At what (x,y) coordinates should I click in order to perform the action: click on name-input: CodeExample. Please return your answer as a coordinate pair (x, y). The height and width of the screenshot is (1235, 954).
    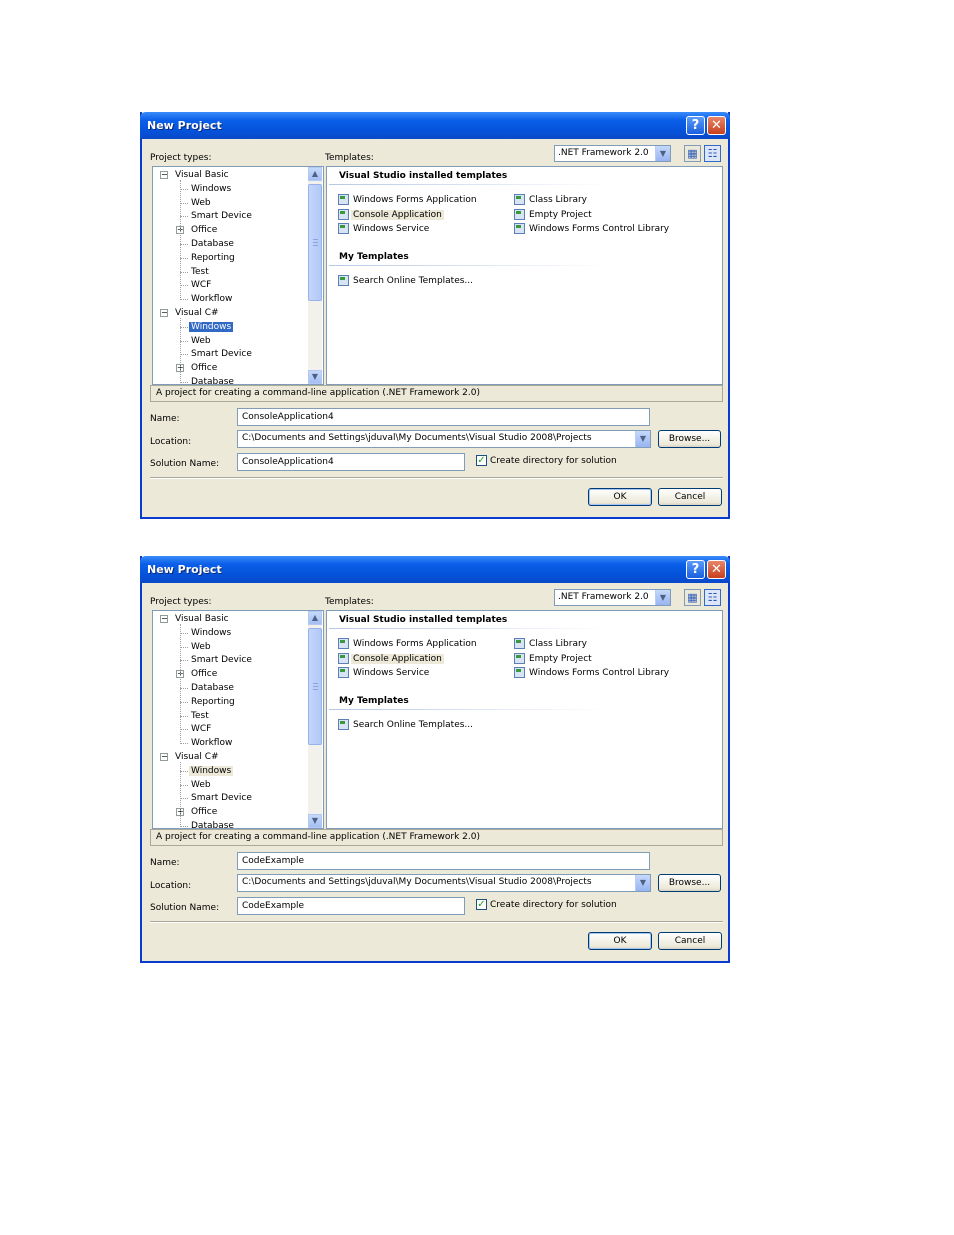
    Looking at the image, I should click on (443, 861).